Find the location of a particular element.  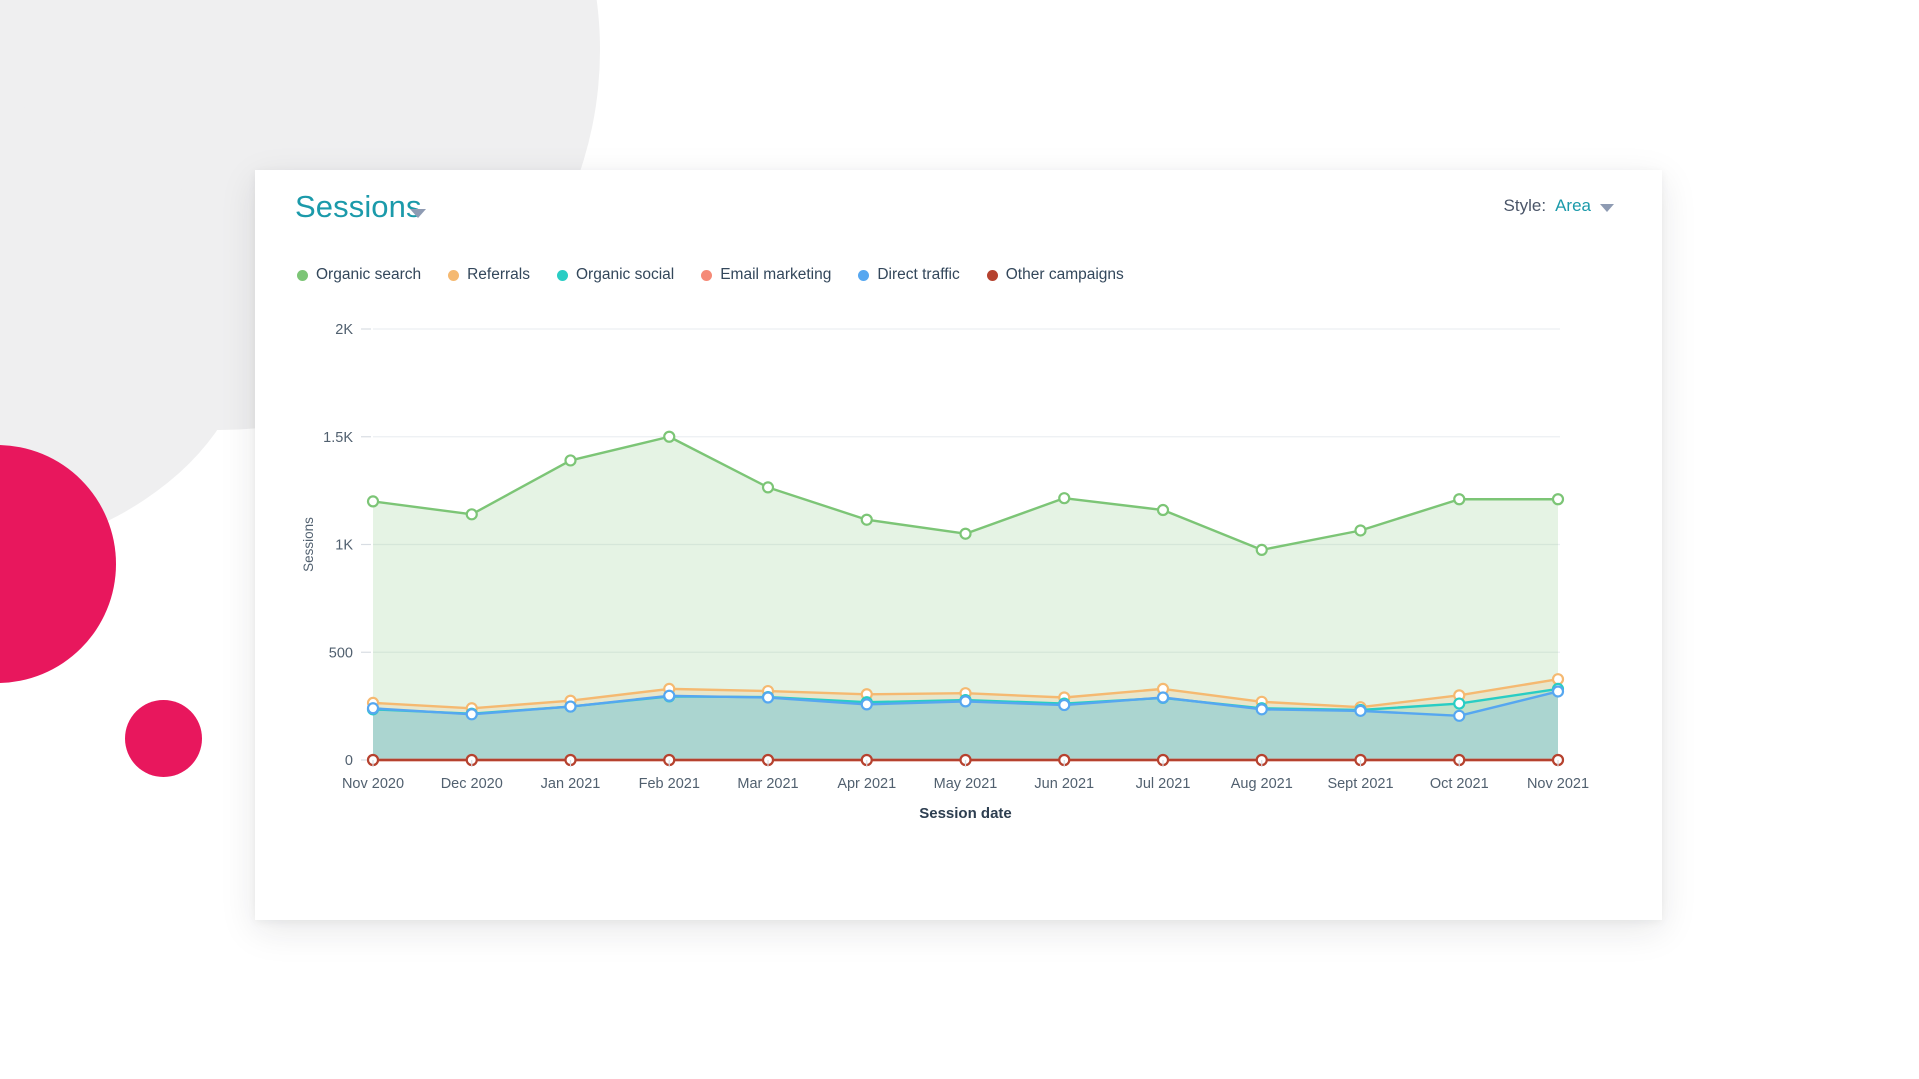

legend-item-label: Organic search is located at coordinates (369, 274).